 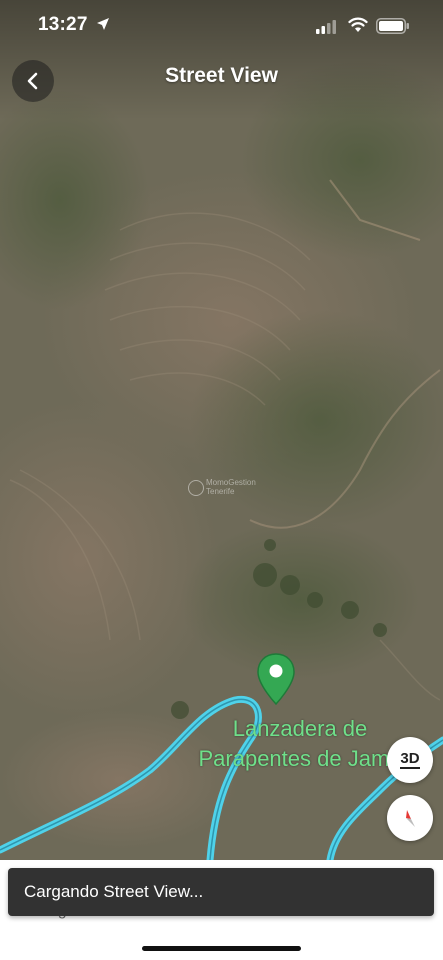 I want to click on compass-icon, so click(x=410, y=818).